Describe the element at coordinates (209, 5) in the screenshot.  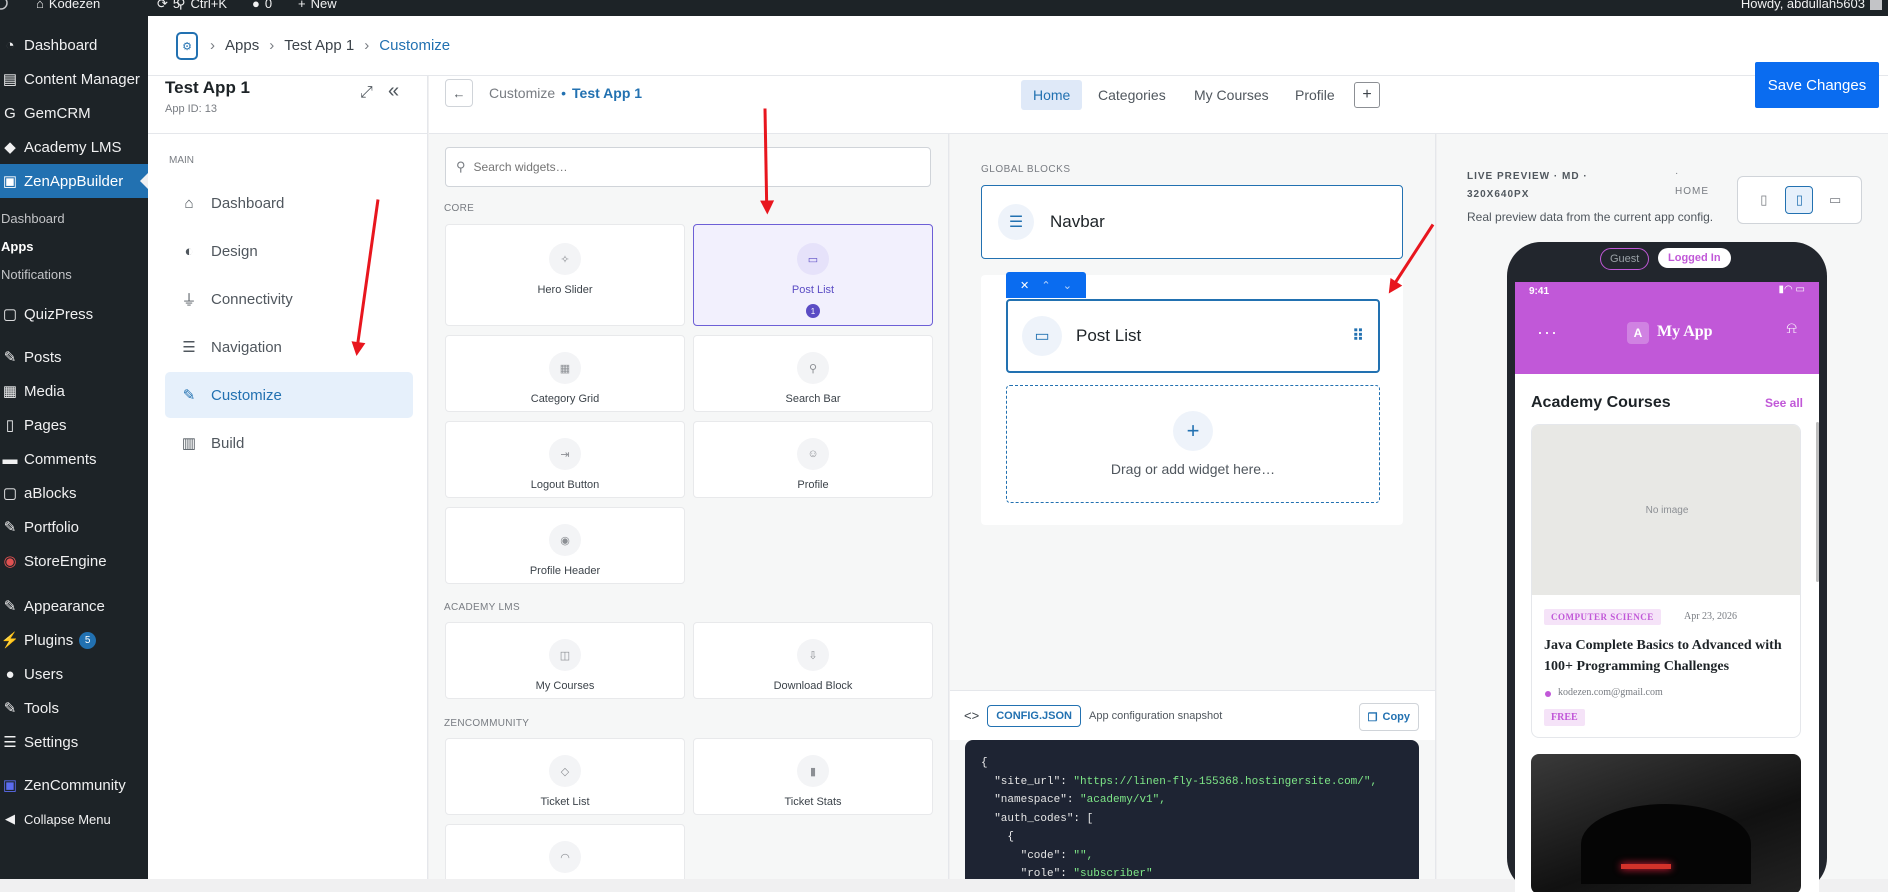
I see `search-shortcut-label: Ctrl+K` at that location.